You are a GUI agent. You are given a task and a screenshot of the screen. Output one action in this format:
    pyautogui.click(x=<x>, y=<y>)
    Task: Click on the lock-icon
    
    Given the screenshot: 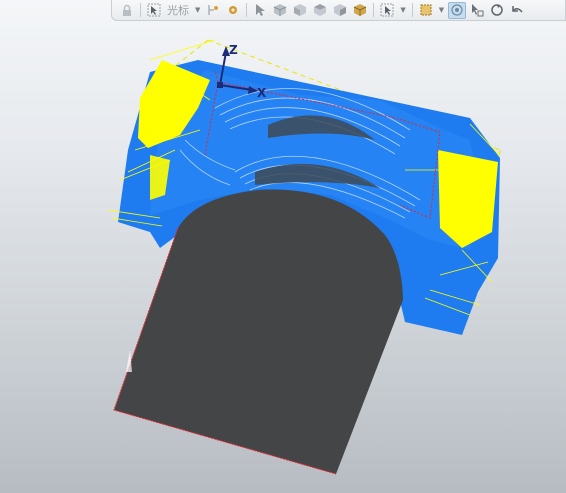 What is the action you would take?
    pyautogui.click(x=127, y=10)
    